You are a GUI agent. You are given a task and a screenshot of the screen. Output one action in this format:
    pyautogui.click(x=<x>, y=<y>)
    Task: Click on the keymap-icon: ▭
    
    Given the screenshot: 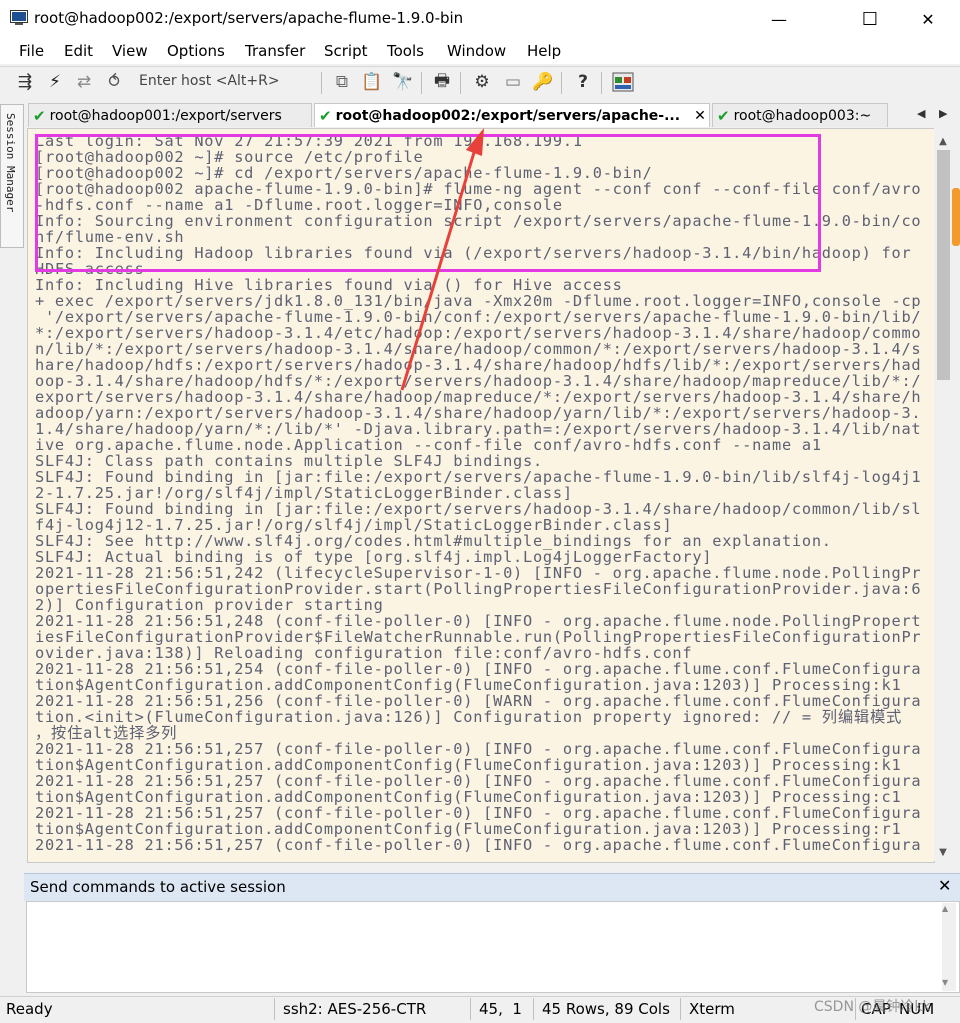 What is the action you would take?
    pyautogui.click(x=513, y=82)
    